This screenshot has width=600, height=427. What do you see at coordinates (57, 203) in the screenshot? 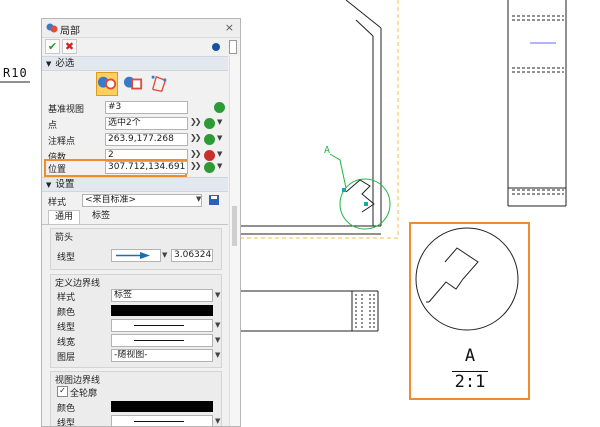
I see `style-label: 样式` at bounding box center [57, 203].